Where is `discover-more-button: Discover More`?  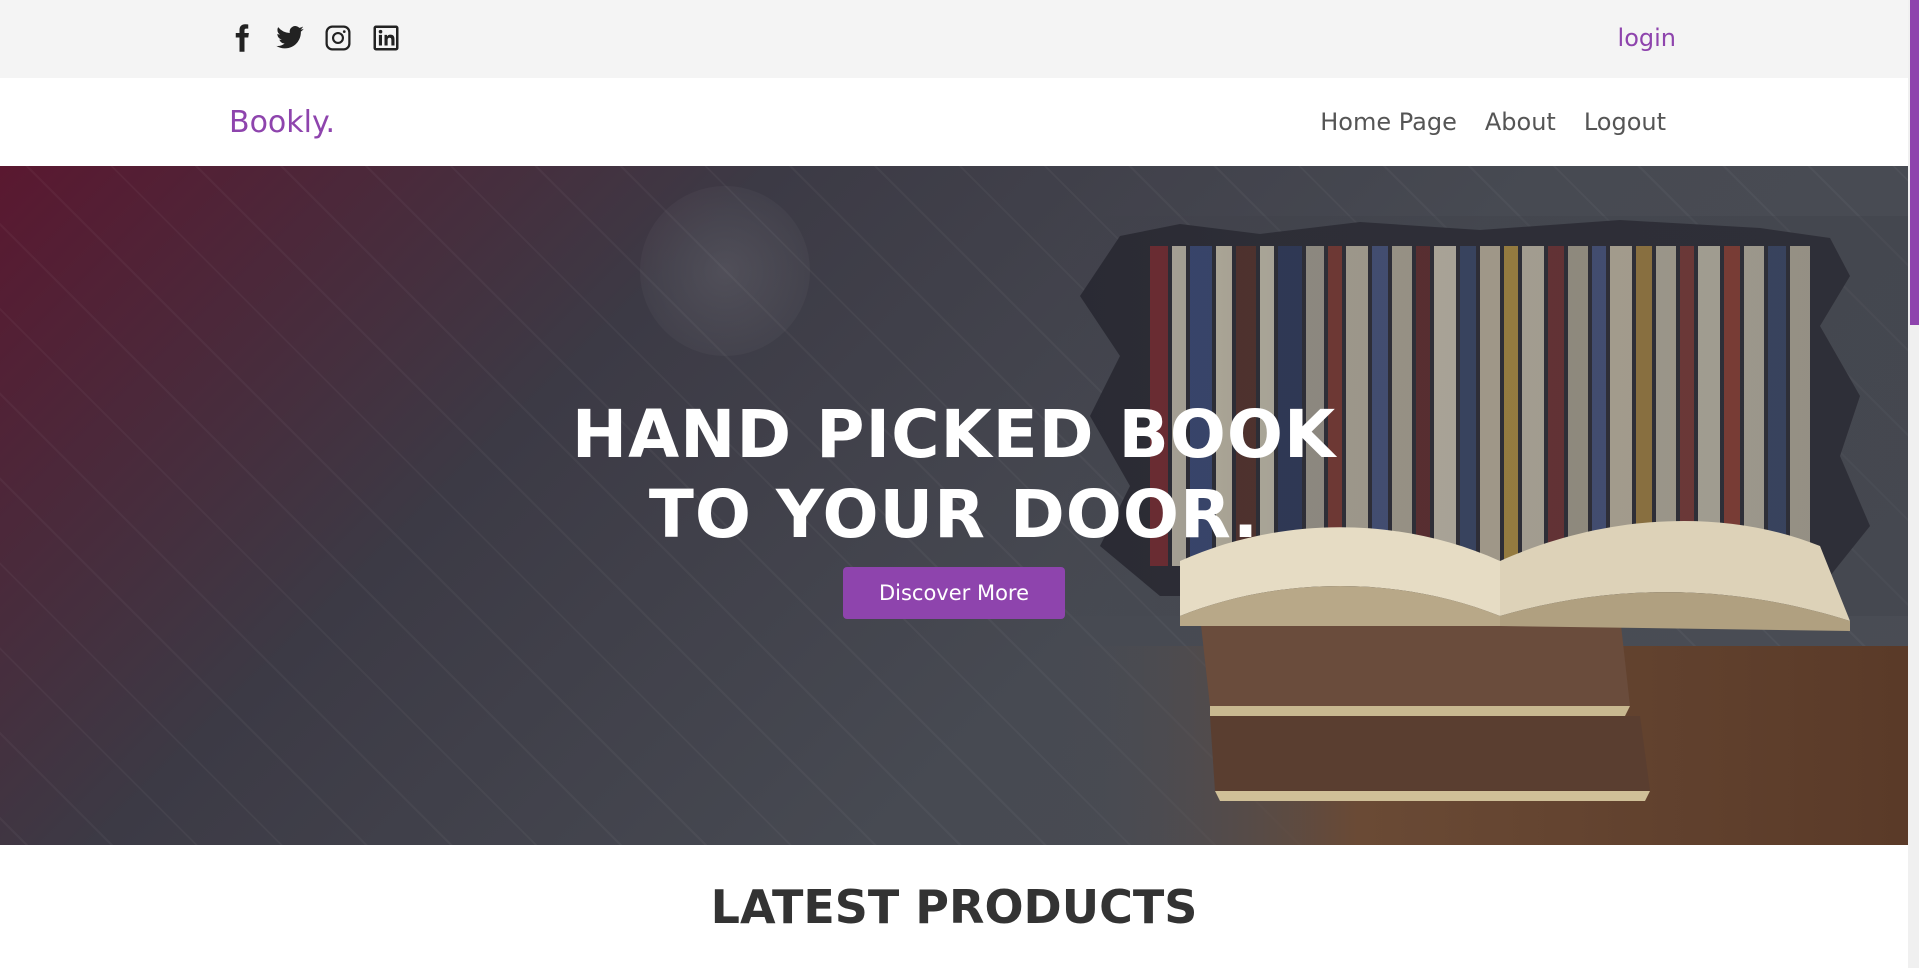 discover-more-button: Discover More is located at coordinates (954, 593).